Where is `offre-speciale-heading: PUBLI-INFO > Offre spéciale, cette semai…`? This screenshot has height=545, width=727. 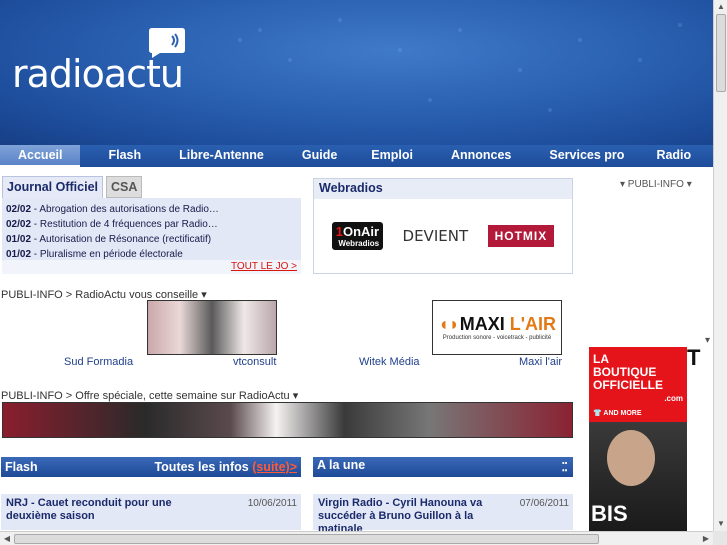 offre-speciale-heading: PUBLI-INFO > Offre spéciale, cette semai… is located at coordinates (149, 395).